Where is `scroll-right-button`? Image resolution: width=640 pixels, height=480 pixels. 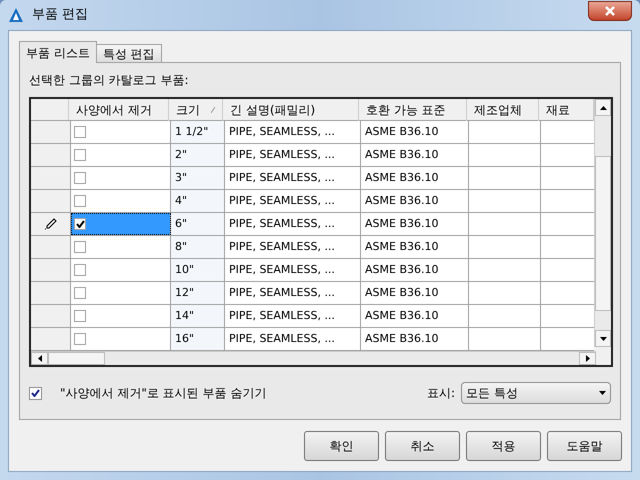
scroll-right-button is located at coordinates (587, 358).